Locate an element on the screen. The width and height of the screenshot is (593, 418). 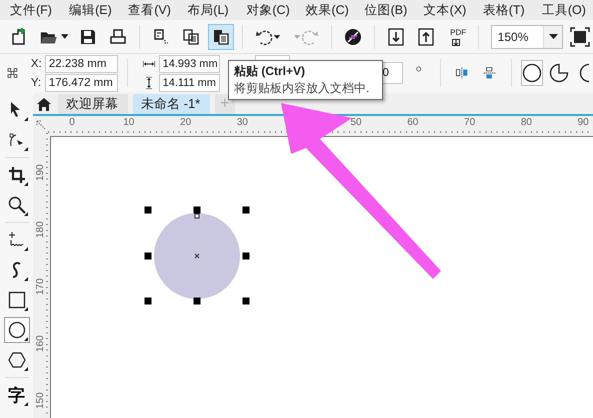
ruler-label: 0 is located at coordinates (72, 122).